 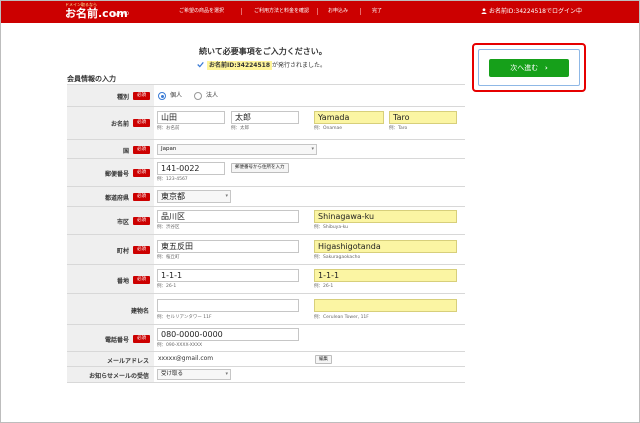 What do you see at coordinates (524, 68) in the screenshot?
I see `next-button-label: 次へ進む` at bounding box center [524, 68].